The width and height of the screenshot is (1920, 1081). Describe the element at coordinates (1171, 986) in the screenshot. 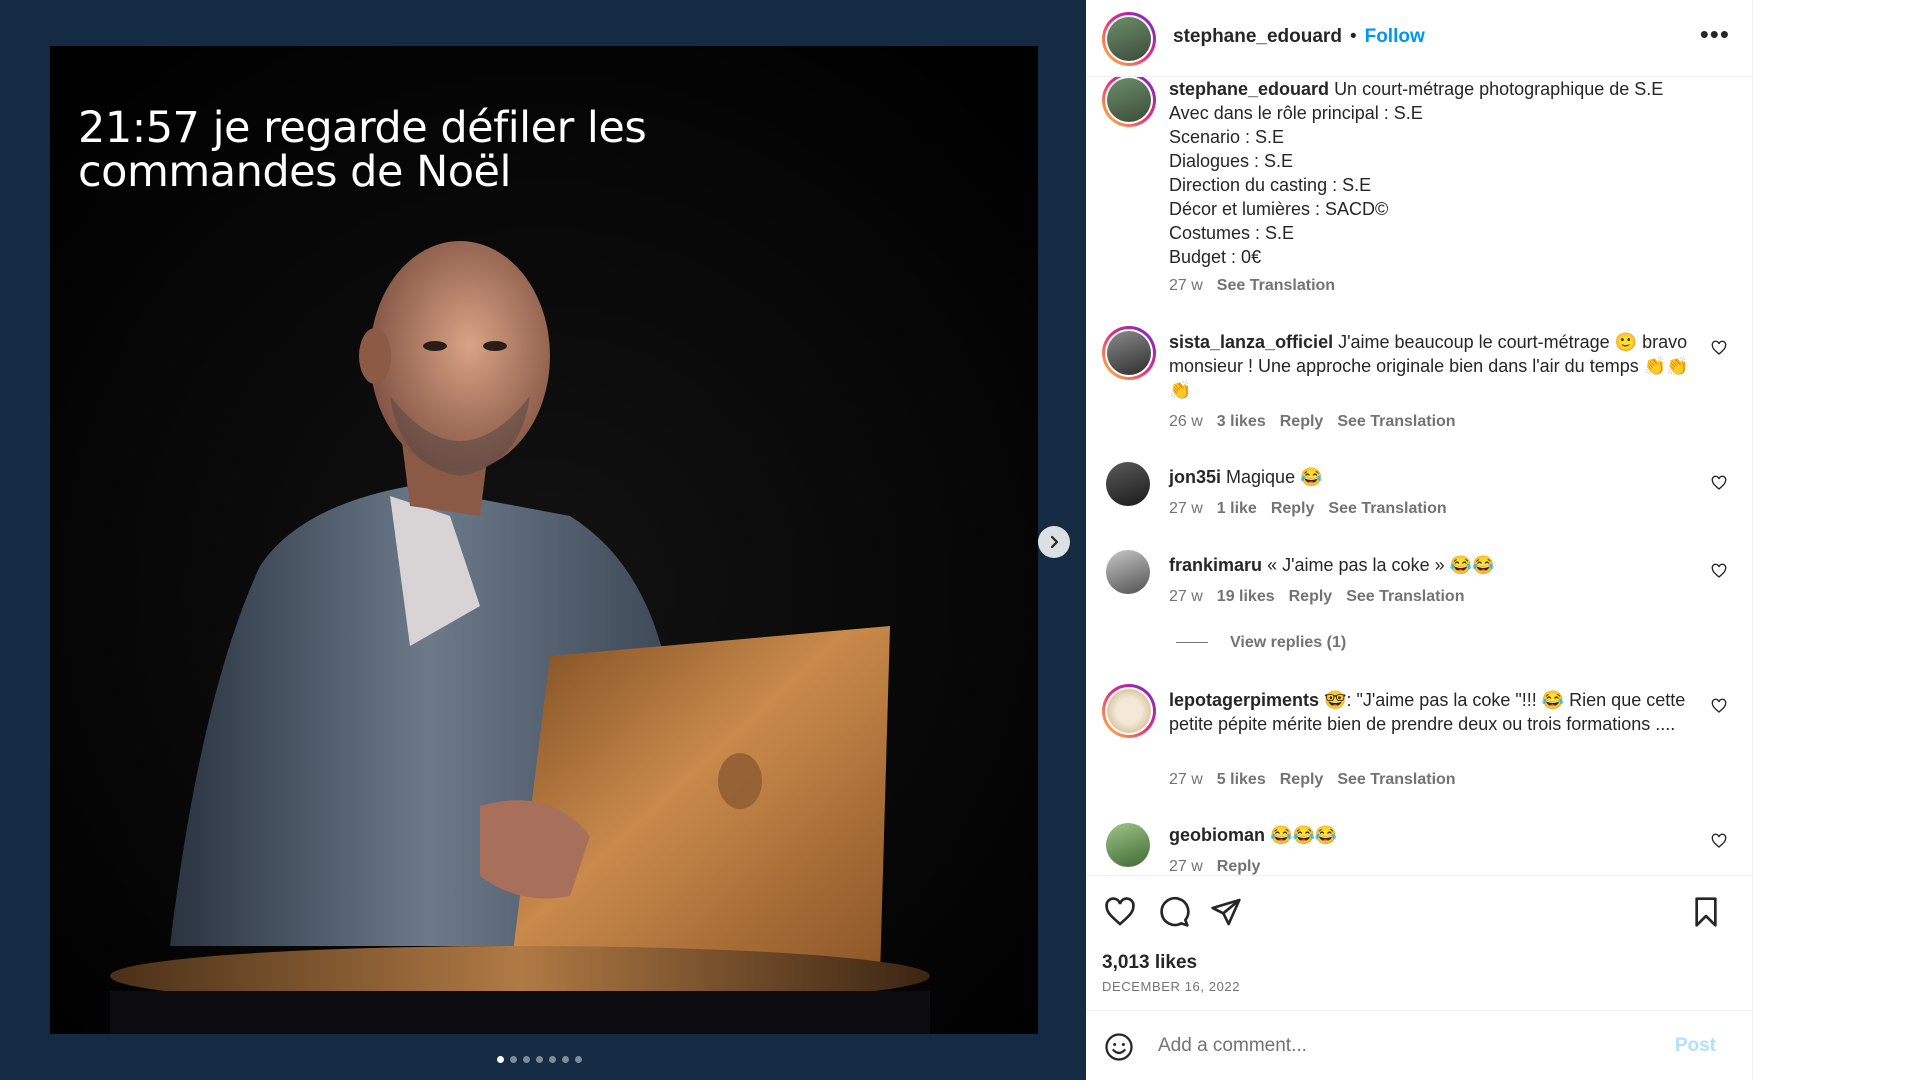

I see `post-date: DECEMBER 16, 2022` at that location.